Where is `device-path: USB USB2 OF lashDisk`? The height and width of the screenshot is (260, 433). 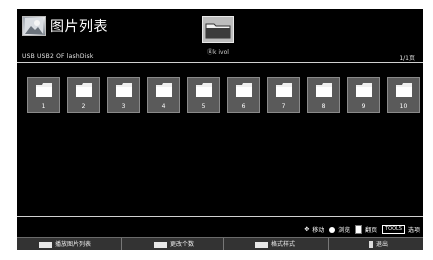 device-path: USB USB2 OF lashDisk is located at coordinates (58, 56).